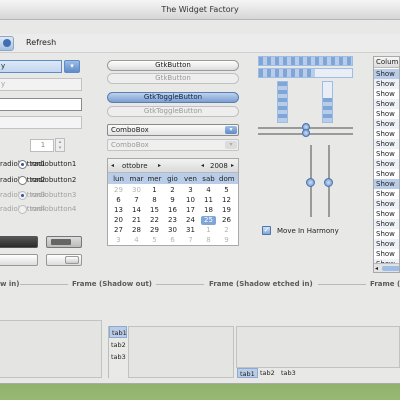 Image resolution: width=400 pixels, height=400 pixels. Describe the element at coordinates (22, 164) in the screenshot. I see `radiobutton1` at that location.